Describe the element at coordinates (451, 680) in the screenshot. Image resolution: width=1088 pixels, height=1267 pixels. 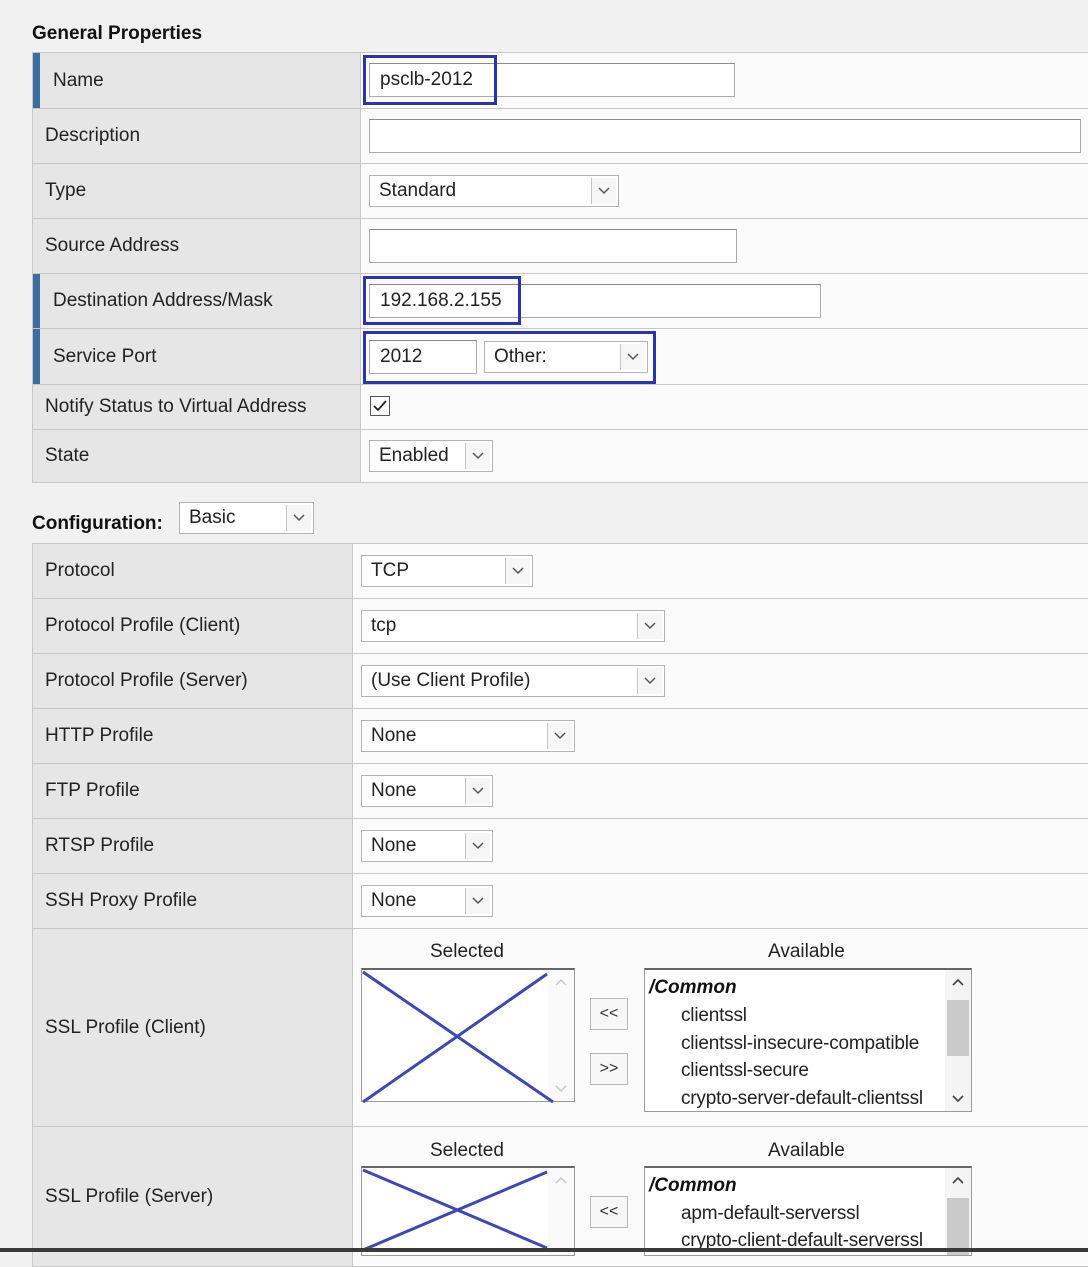
I see `protocol-profile-server-value: (Use Client Profile)` at that location.